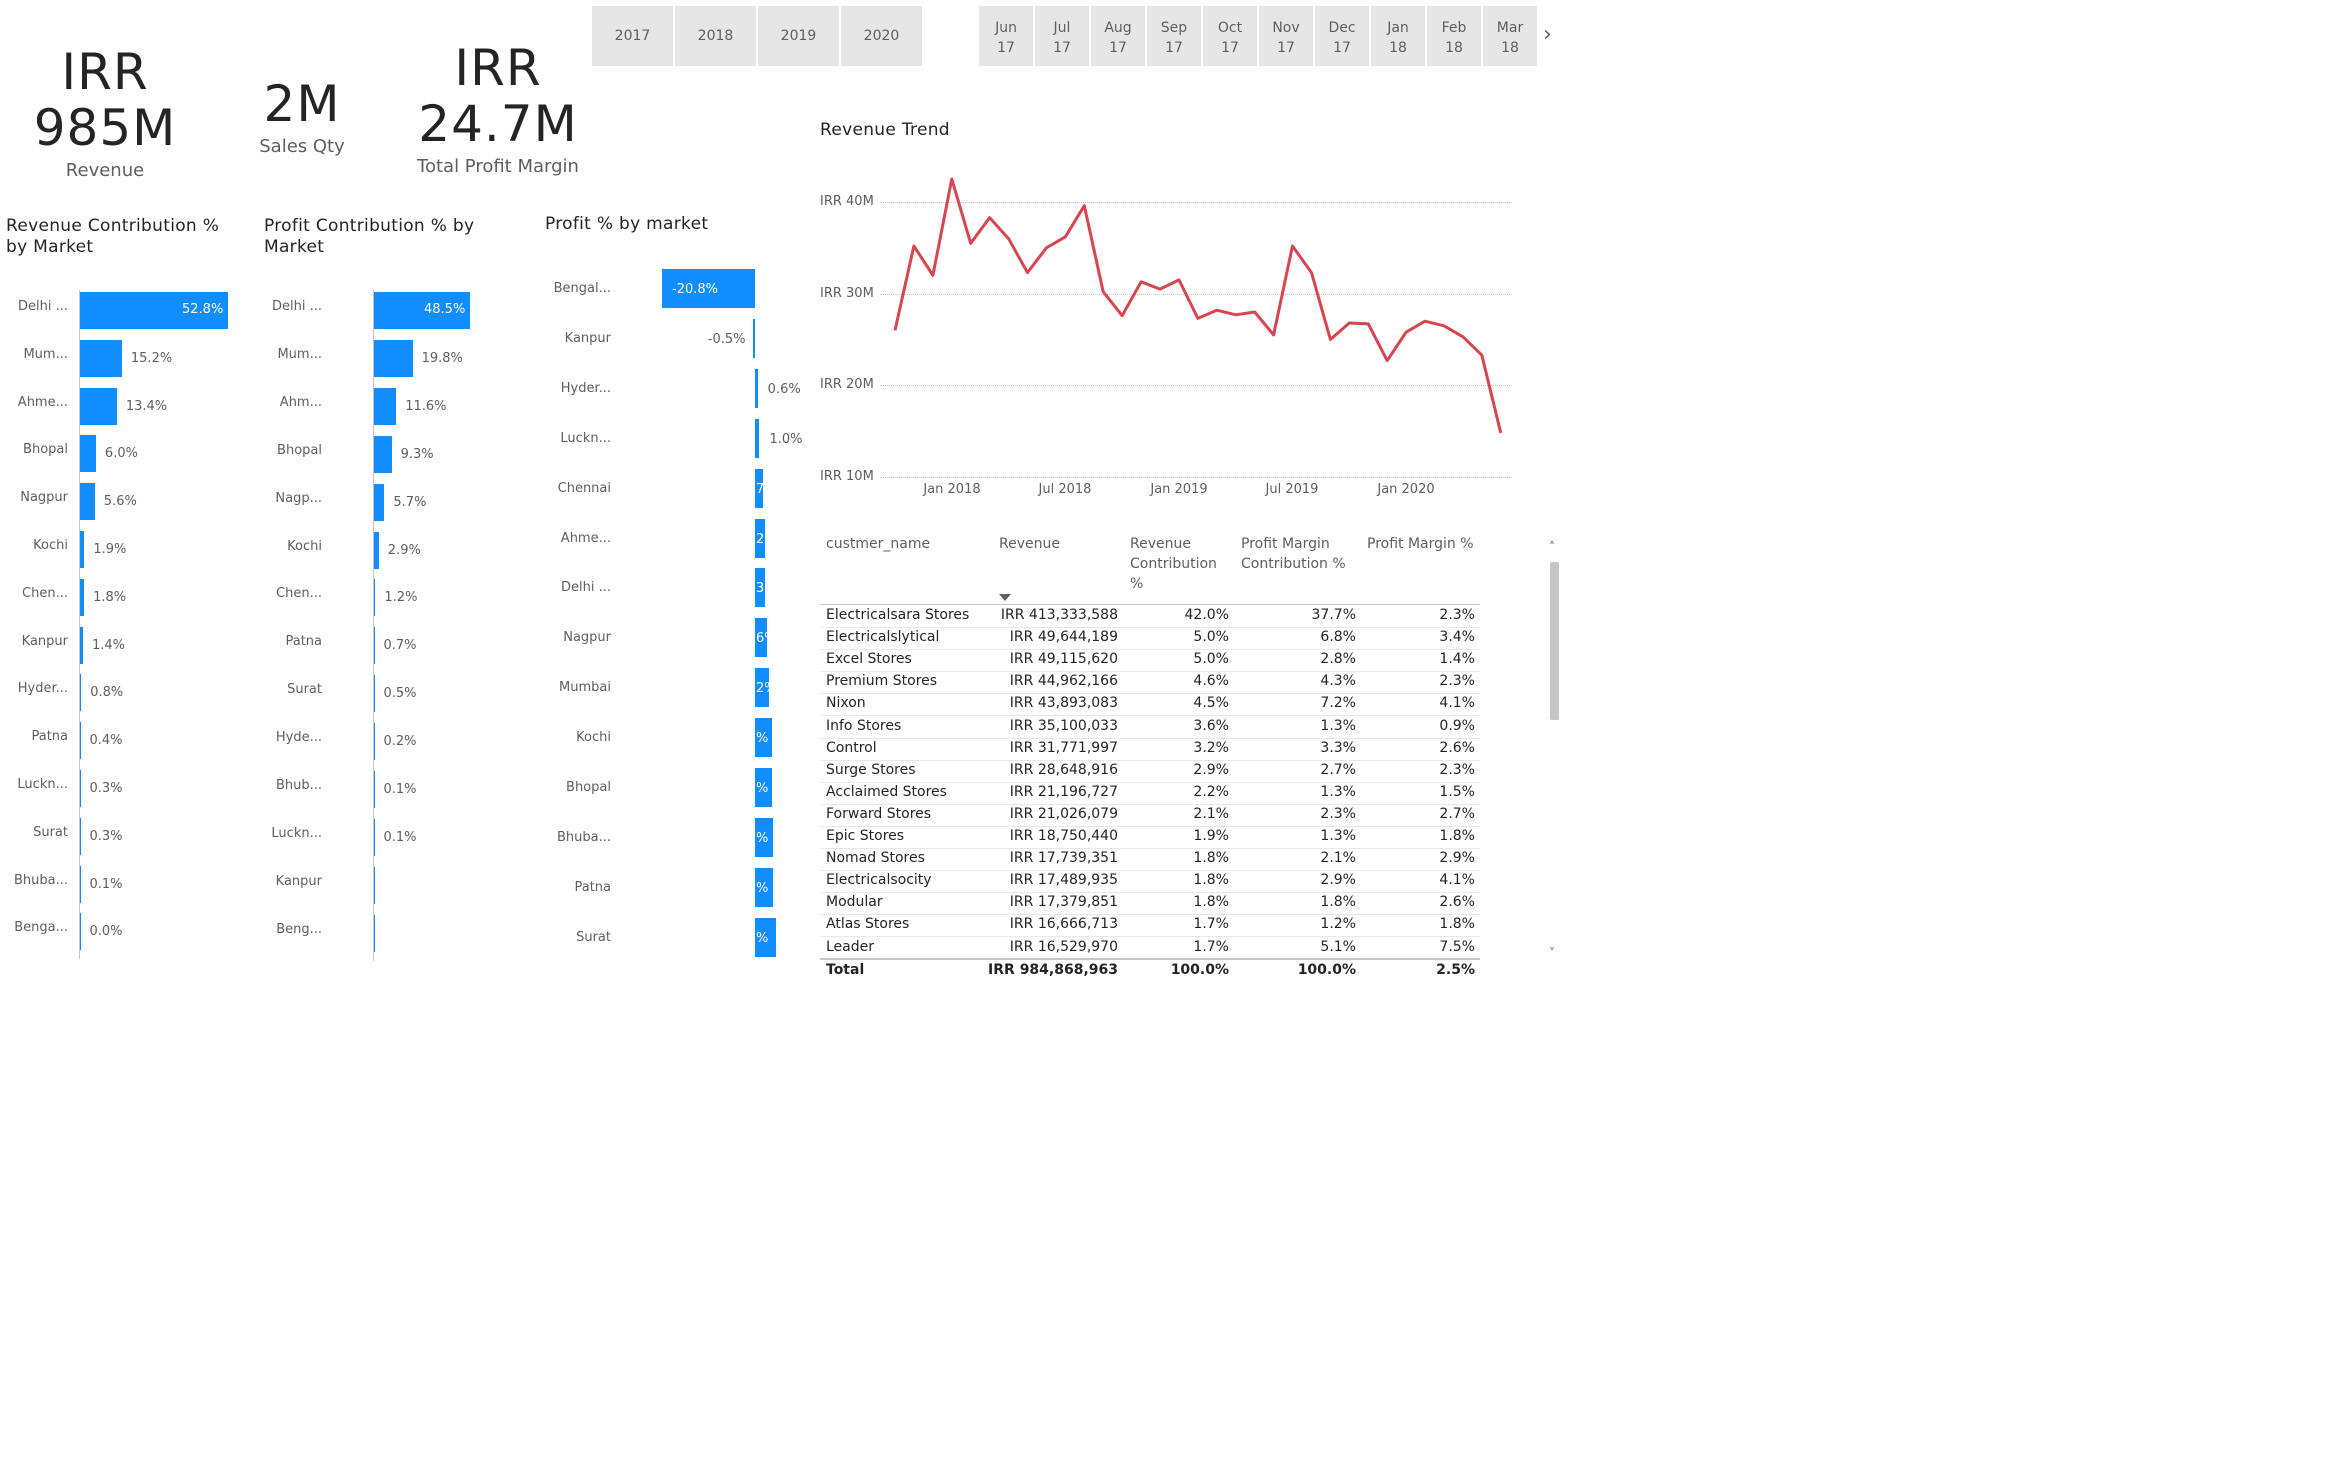  What do you see at coordinates (401, 598) in the screenshot?
I see `bar-data-label: 1.2%` at bounding box center [401, 598].